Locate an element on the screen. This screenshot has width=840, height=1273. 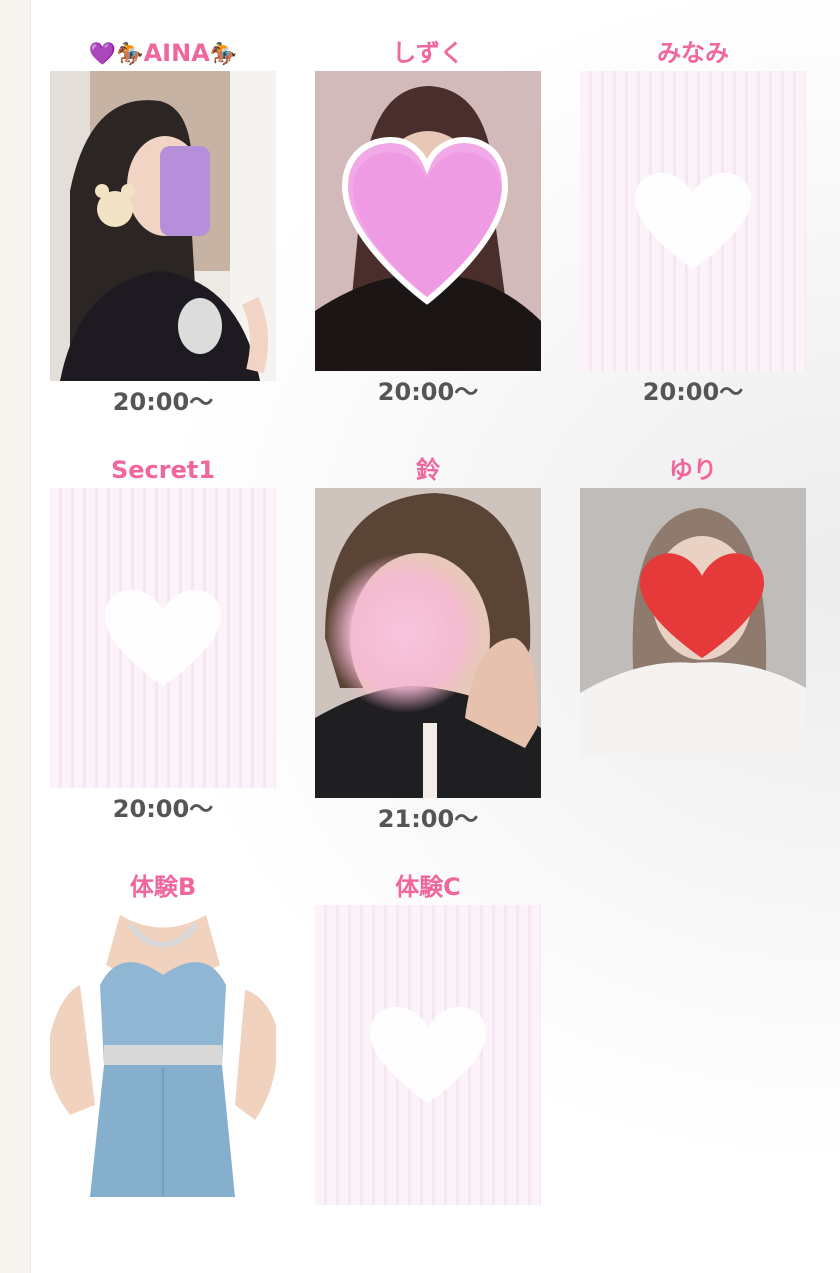
cast-name: 💜🏇AINA🏇 is located at coordinates (163, 54).